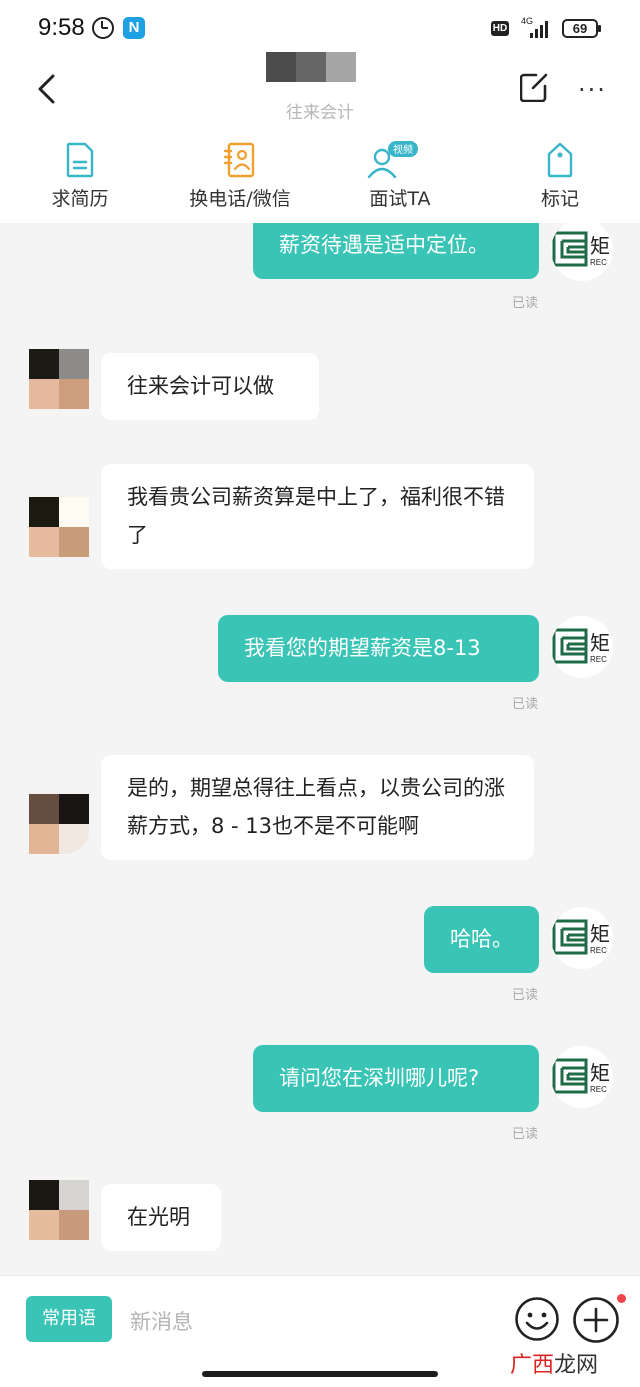  I want to click on tool-interview: 视频 面试TA, so click(400, 175).